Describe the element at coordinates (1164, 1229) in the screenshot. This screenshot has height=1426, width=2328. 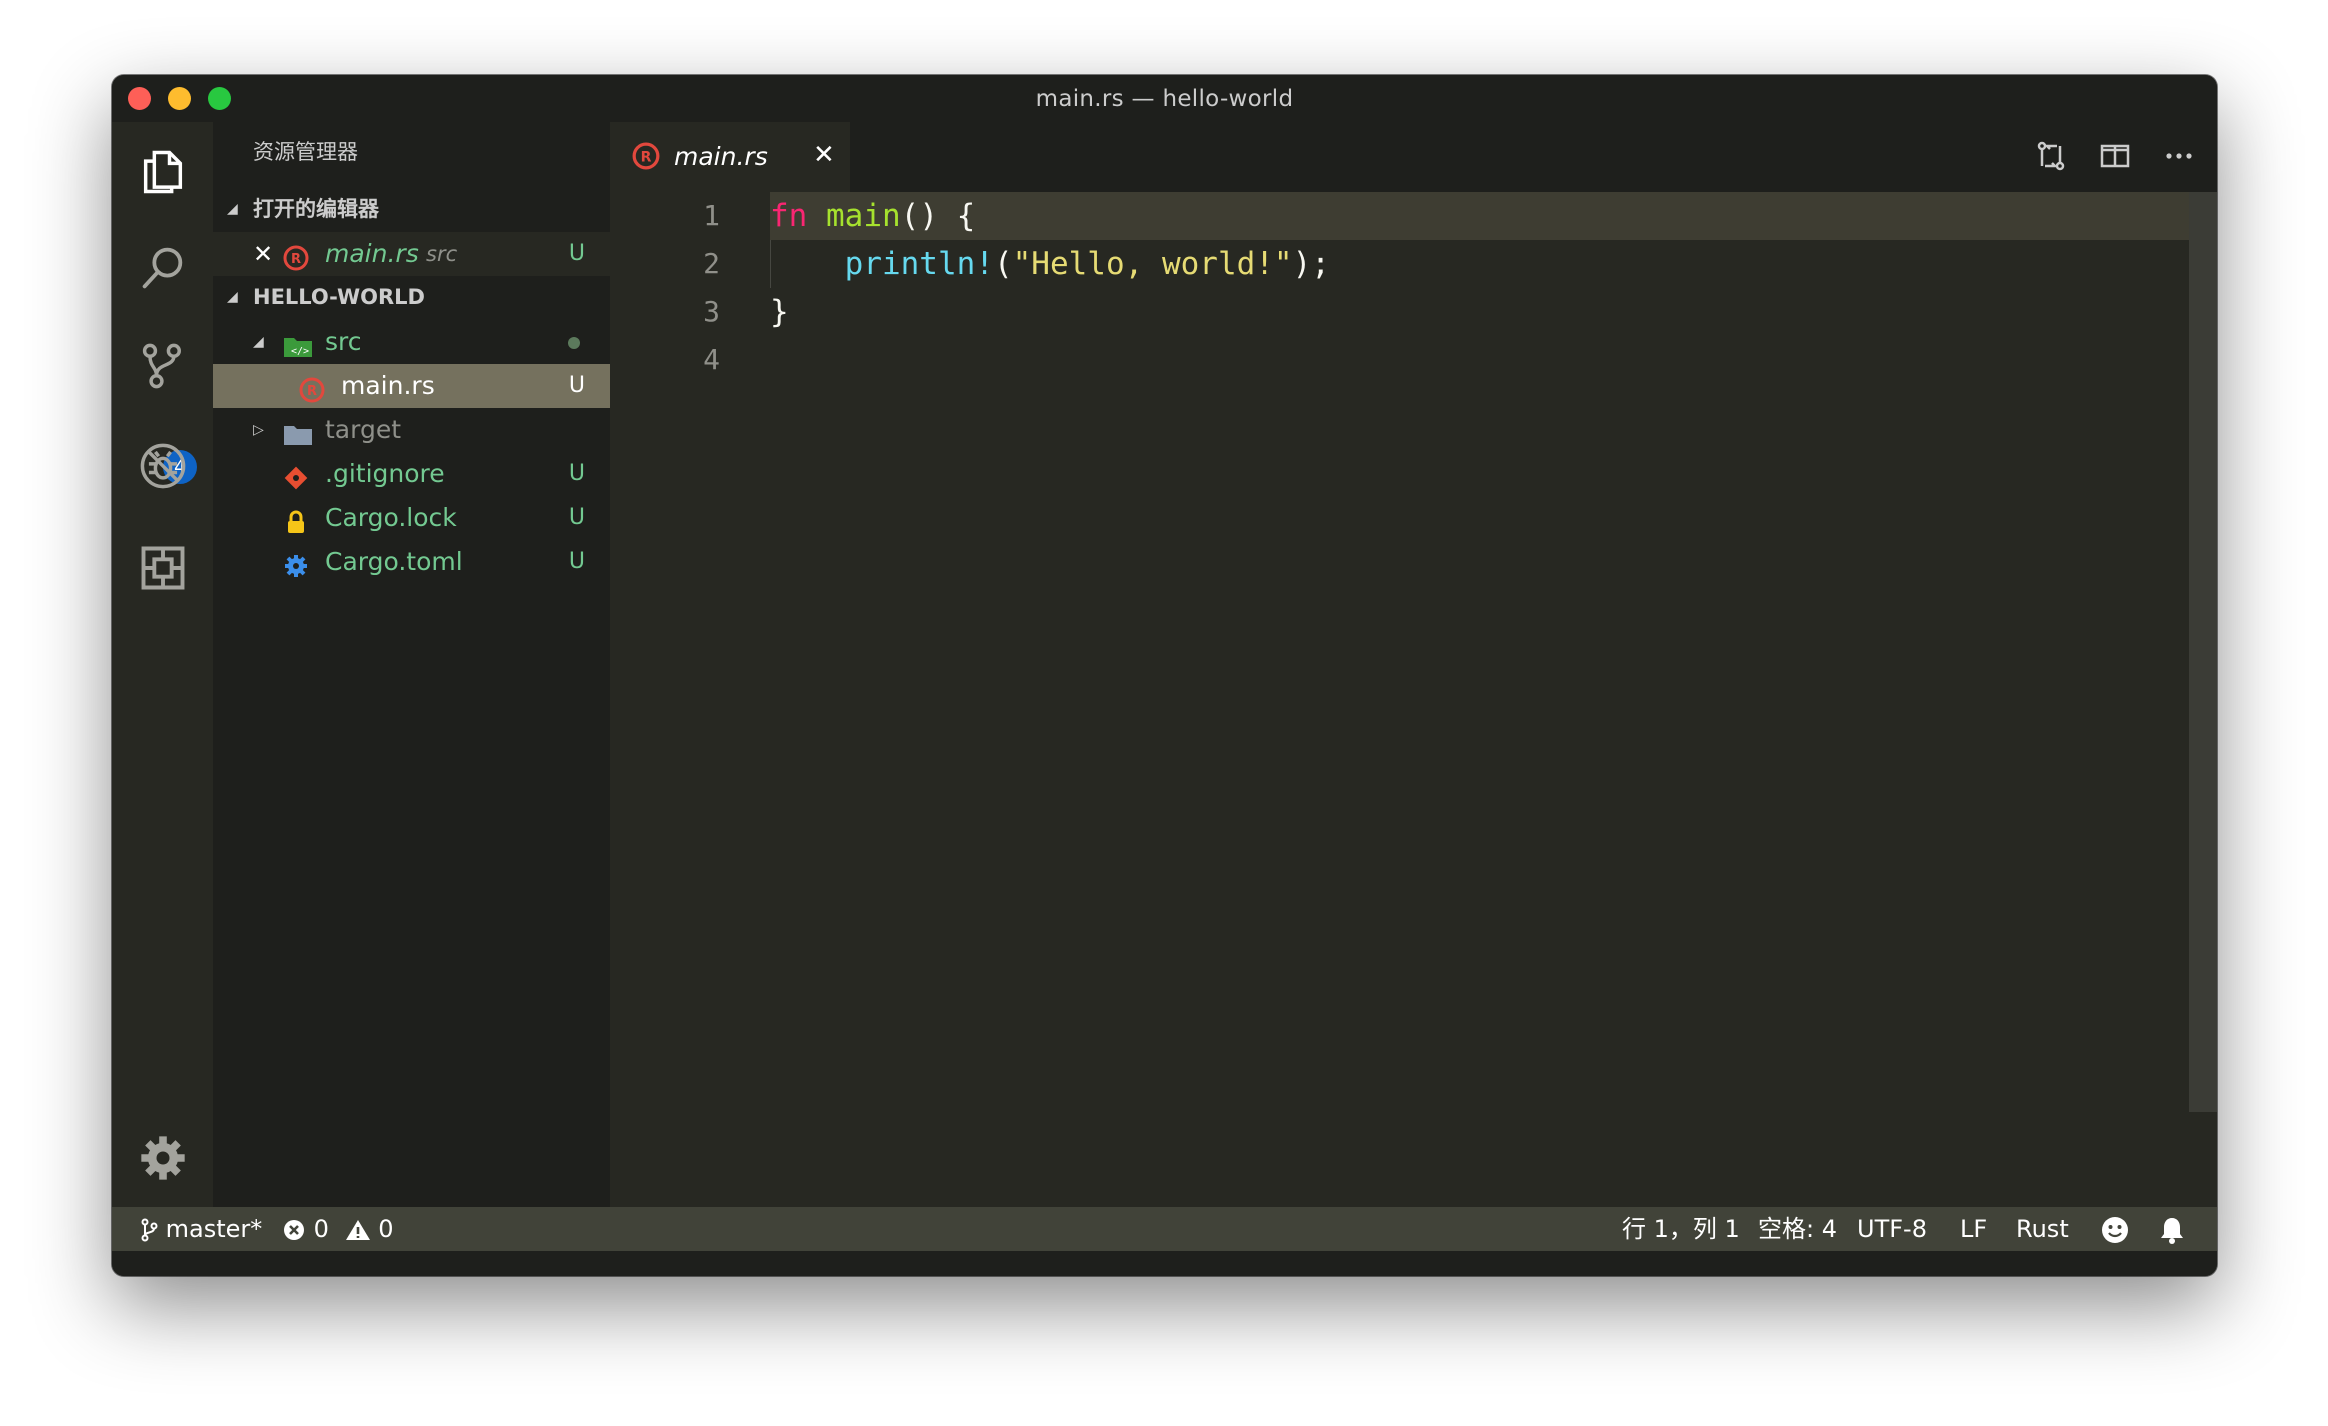
I see `status-bar: master* 0 0 行 1，列 1 空格: 4 UTF-8 LF Rust` at that location.